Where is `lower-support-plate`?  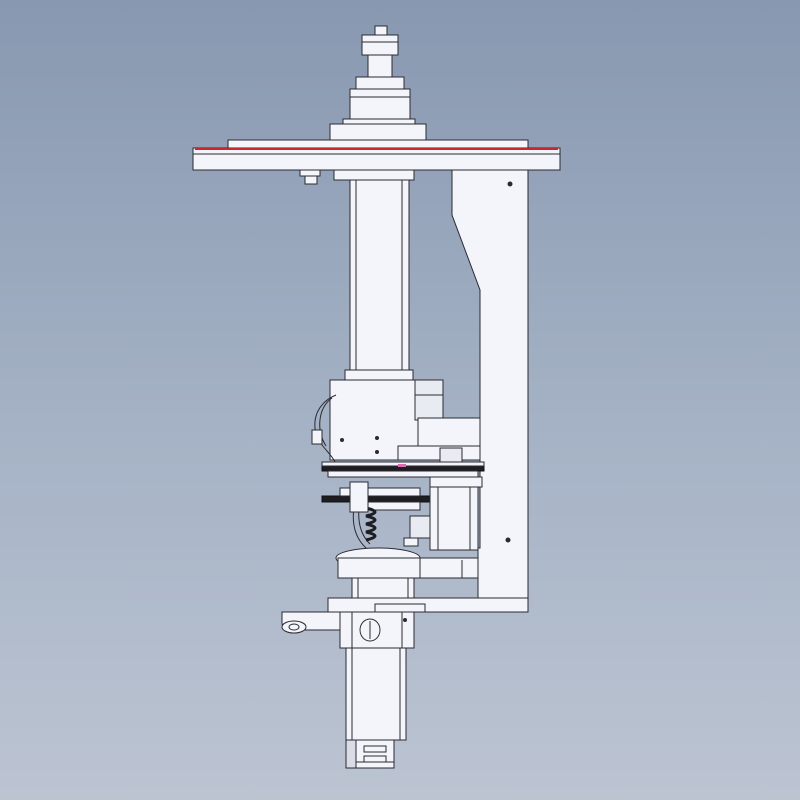
lower-support-plate is located at coordinates (405, 623).